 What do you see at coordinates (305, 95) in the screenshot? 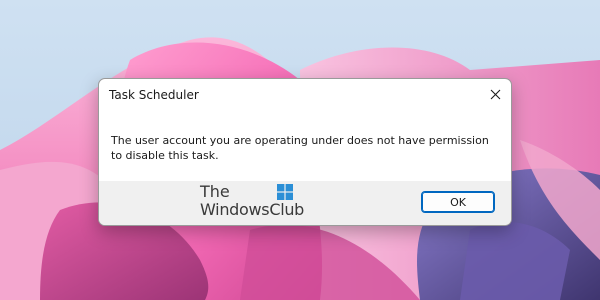
I see `dialog-titlebar: Task Scheduler` at bounding box center [305, 95].